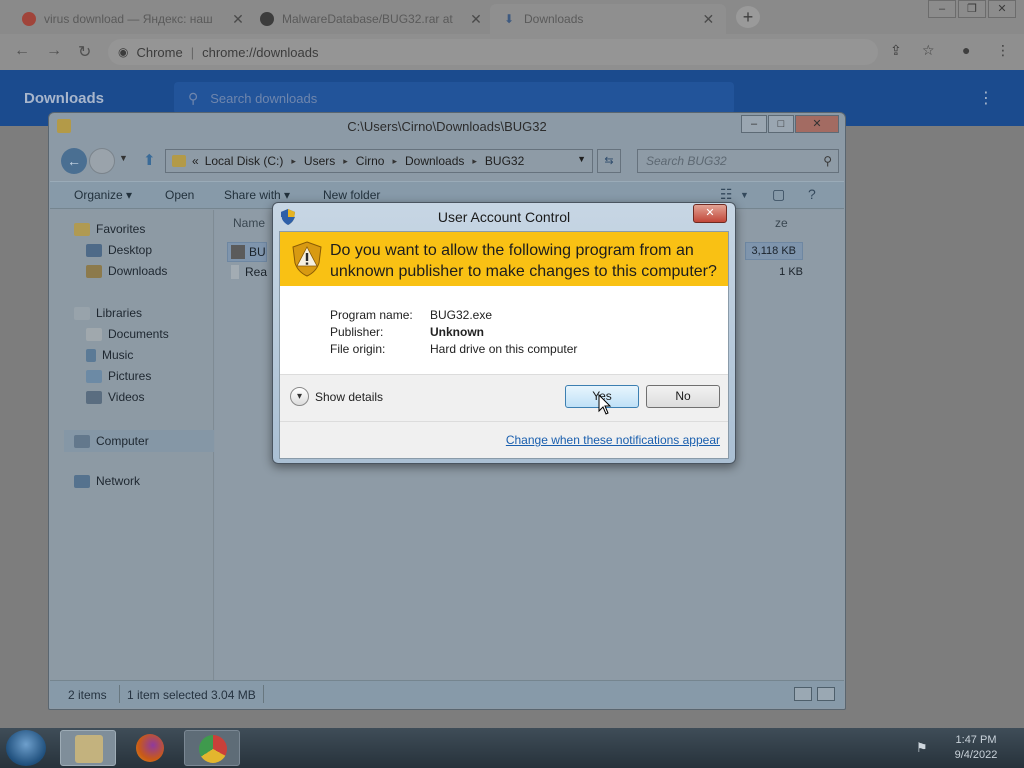 This screenshot has height=768, width=1024. Describe the element at coordinates (454, 98) in the screenshot. I see `downloads-search: ⚲ Search downloads` at that location.